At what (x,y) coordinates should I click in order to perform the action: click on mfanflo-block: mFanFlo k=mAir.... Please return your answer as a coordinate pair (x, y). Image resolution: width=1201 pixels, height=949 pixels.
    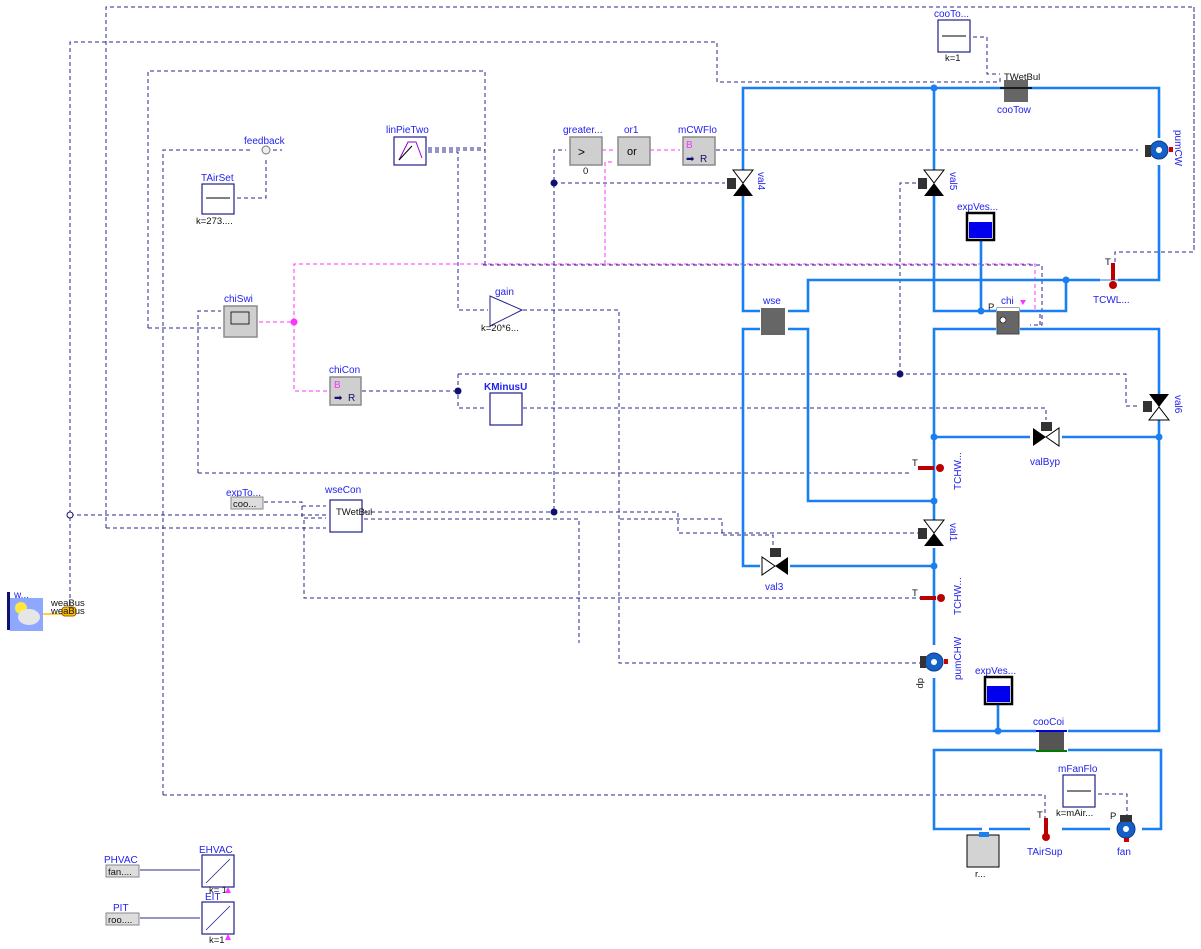
    Looking at the image, I should click on (1077, 791).